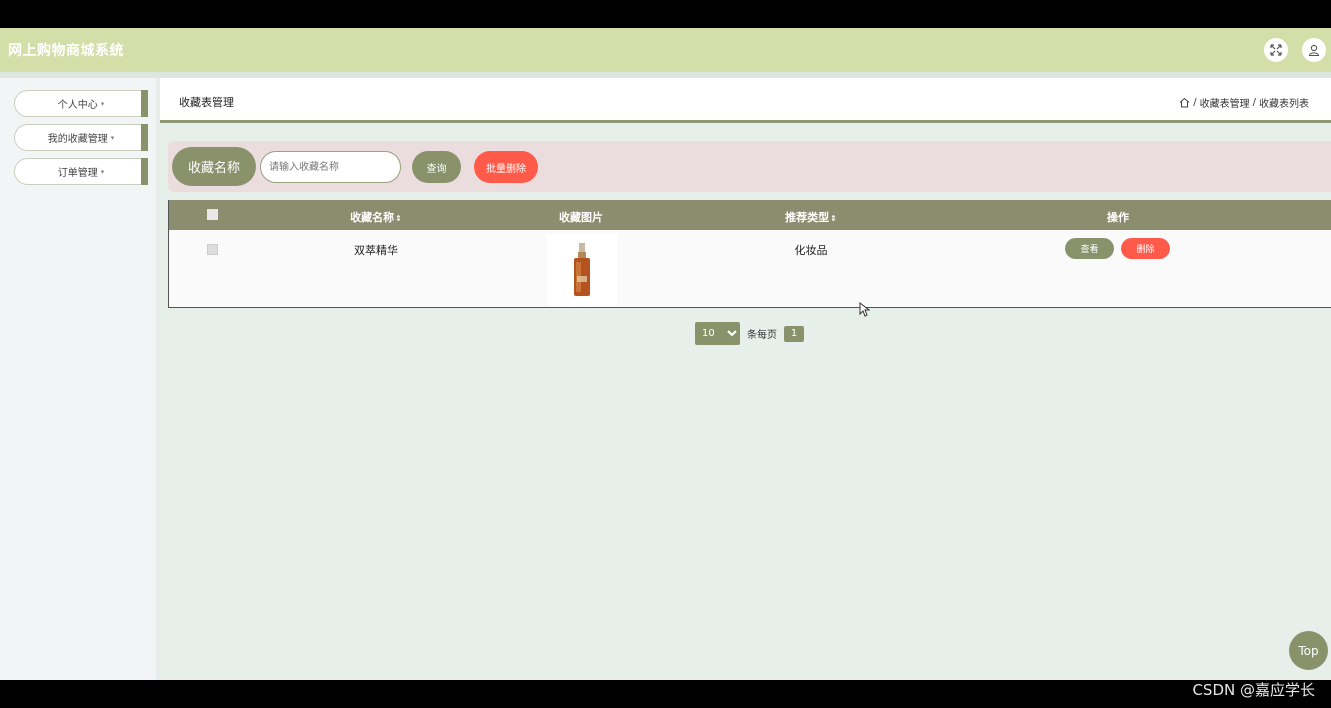 Image resolution: width=1331 pixels, height=708 pixels. Describe the element at coordinates (1225, 102) in the screenshot. I see `breadcrumb-item: 收藏表管理` at that location.